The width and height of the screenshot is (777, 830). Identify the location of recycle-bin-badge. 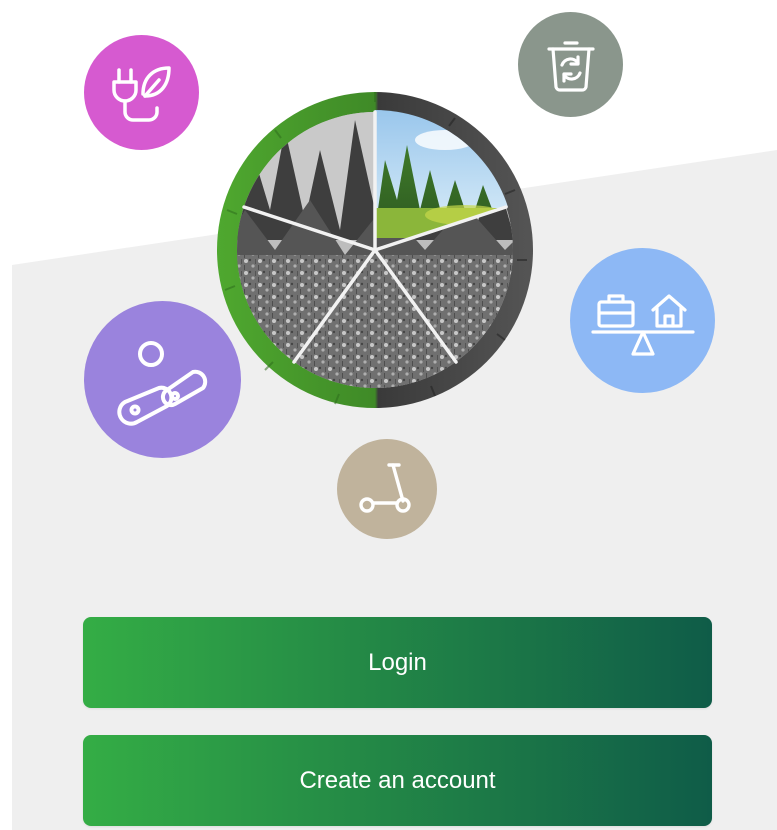
(570, 64).